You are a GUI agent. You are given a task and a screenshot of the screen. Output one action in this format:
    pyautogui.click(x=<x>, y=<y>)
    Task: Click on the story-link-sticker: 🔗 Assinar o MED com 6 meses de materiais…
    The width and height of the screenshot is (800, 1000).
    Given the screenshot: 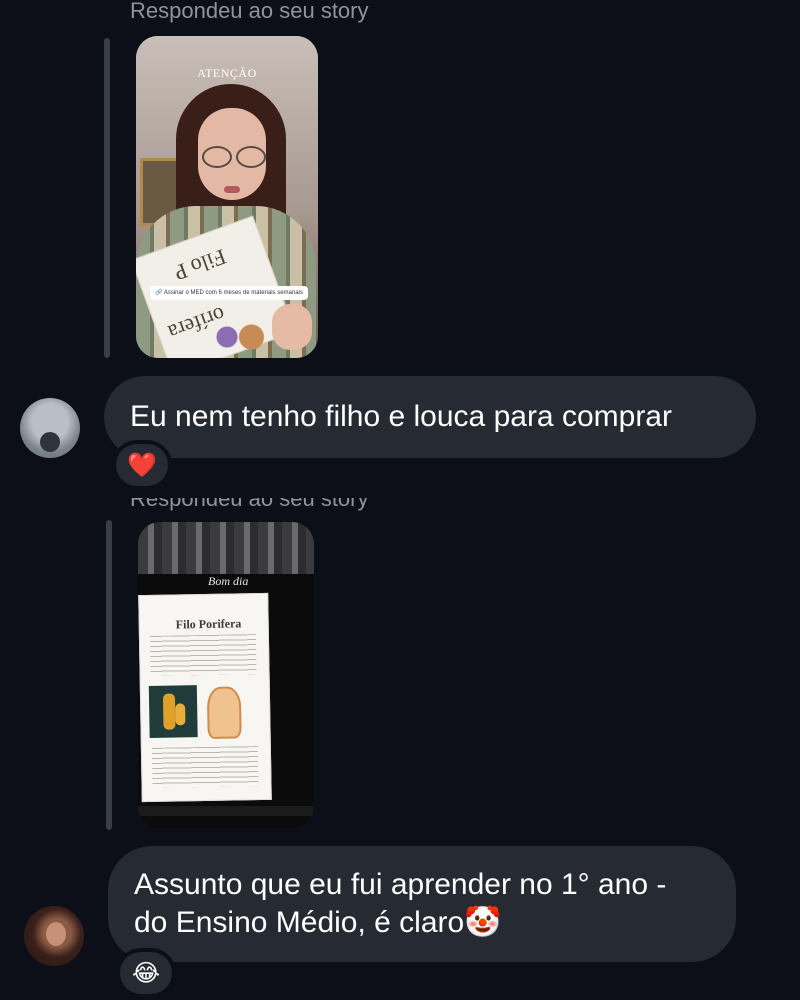 What is the action you would take?
    pyautogui.click(x=229, y=293)
    